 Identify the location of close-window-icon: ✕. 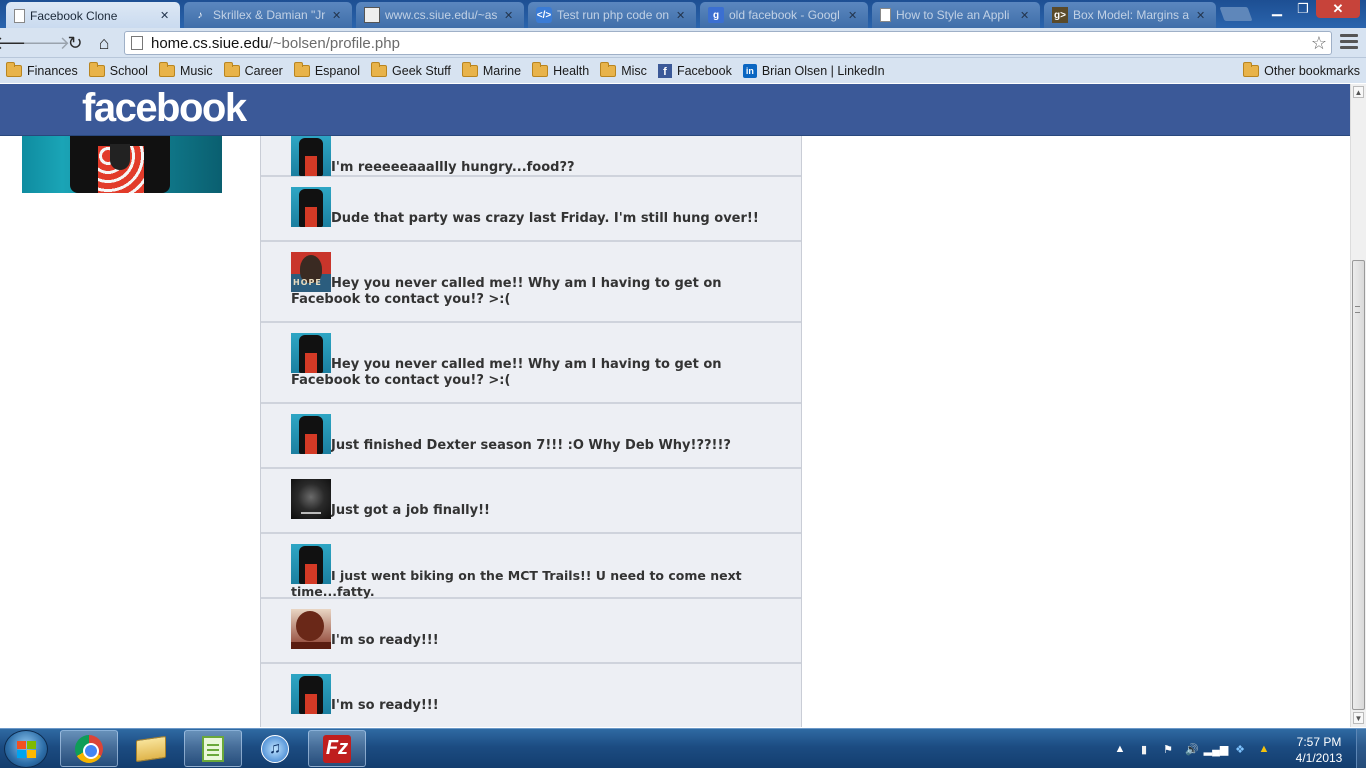
(1338, 9).